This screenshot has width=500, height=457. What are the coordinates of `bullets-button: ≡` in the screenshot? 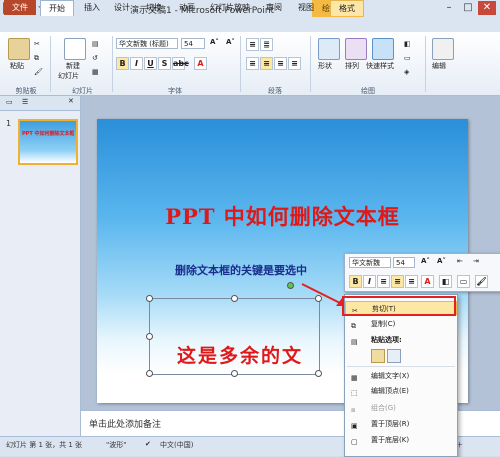 It's located at (252, 44).